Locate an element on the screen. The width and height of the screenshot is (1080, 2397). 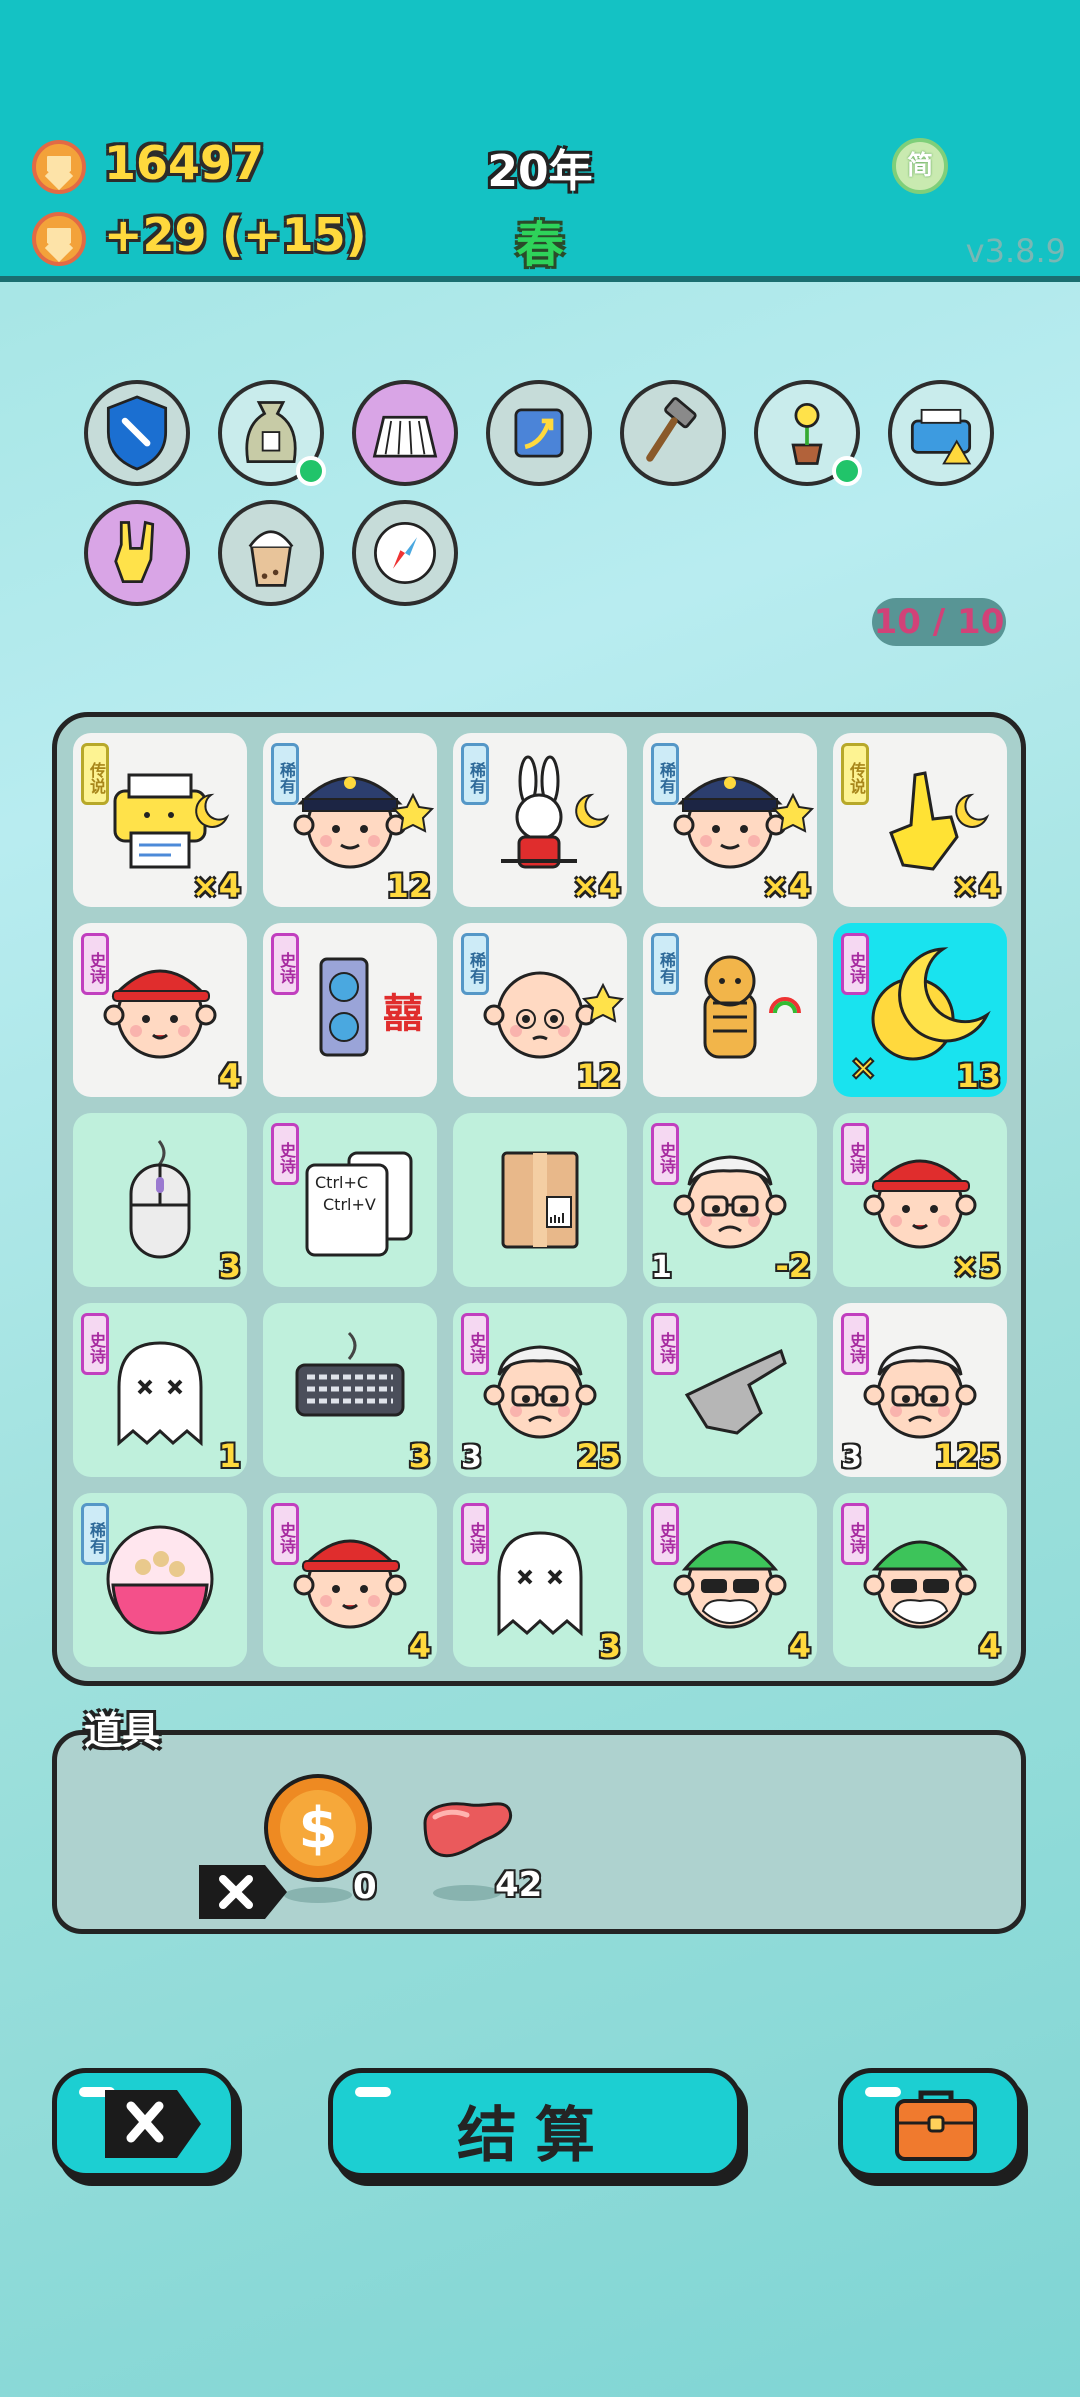
cell-count: 125 is located at coordinates (967, 1456).